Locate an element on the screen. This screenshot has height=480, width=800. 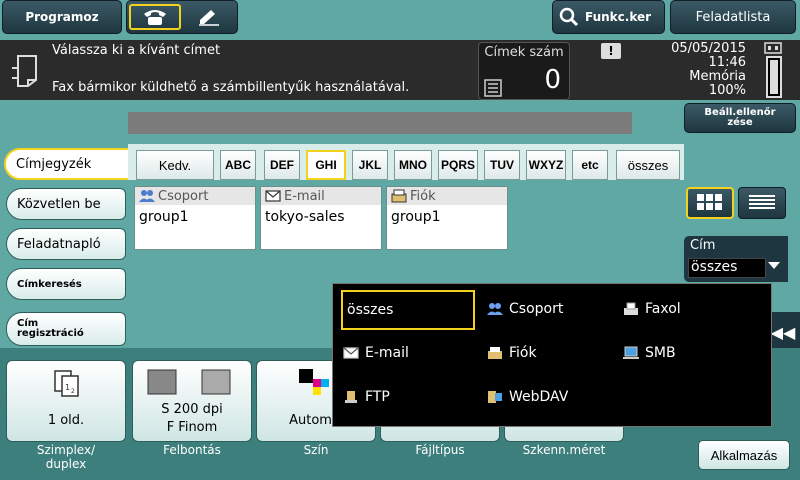
dropdown-option-webdav: WebDAV is located at coordinates (552, 397).